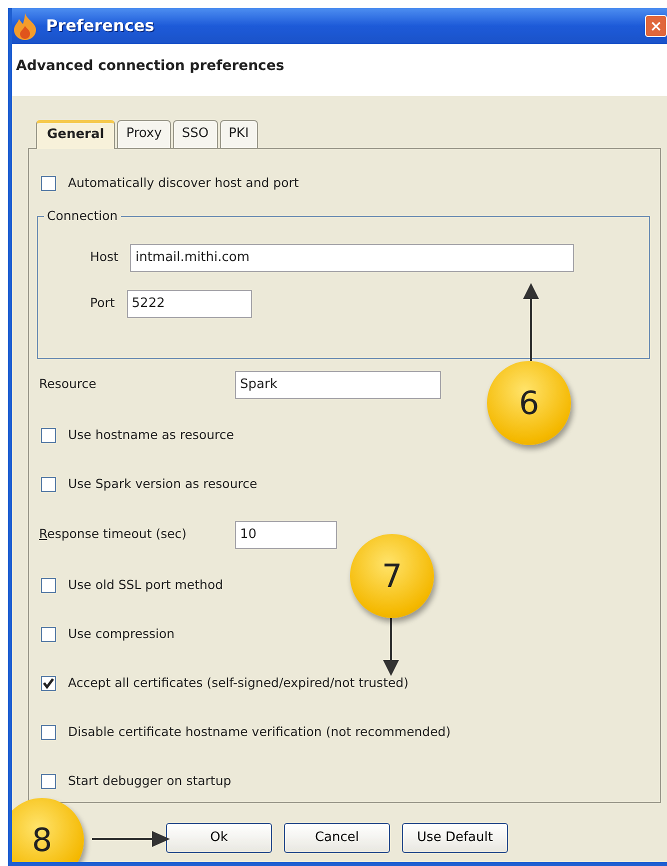 The height and width of the screenshot is (866, 667). Describe the element at coordinates (337, 837) in the screenshot. I see `dialog-button: Cancel` at that location.